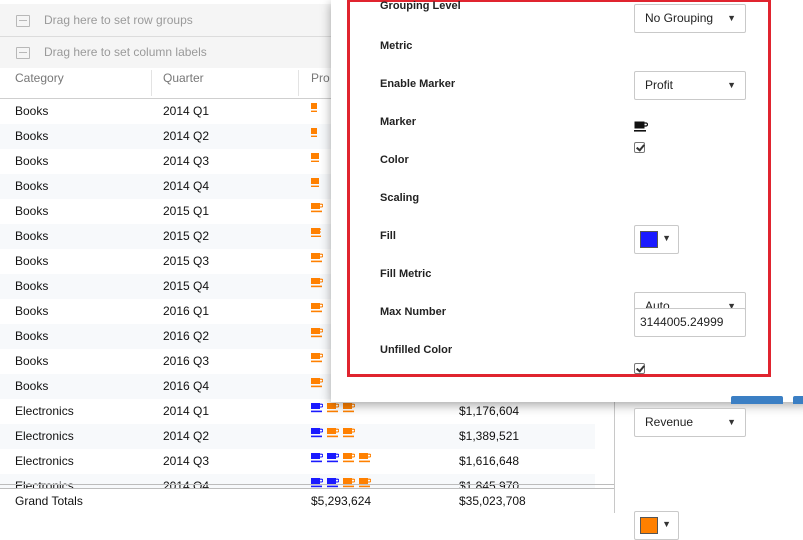  Describe the element at coordinates (690, 322) in the screenshot. I see `max-number-input: 3144005.24999` at that location.